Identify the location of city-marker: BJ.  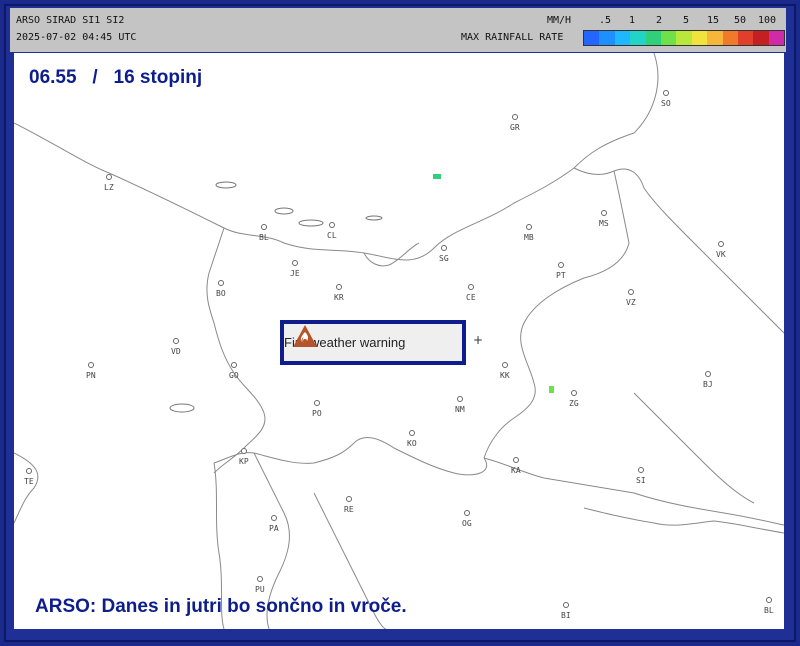
(708, 380).